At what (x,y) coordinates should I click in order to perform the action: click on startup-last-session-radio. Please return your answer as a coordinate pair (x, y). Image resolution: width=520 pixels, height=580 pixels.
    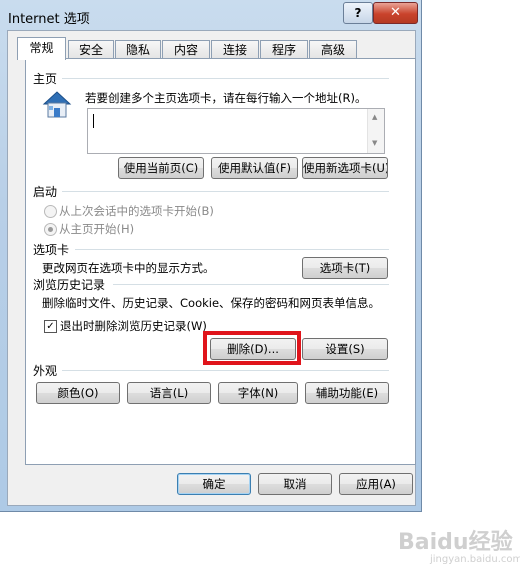
    Looking at the image, I should click on (50, 211).